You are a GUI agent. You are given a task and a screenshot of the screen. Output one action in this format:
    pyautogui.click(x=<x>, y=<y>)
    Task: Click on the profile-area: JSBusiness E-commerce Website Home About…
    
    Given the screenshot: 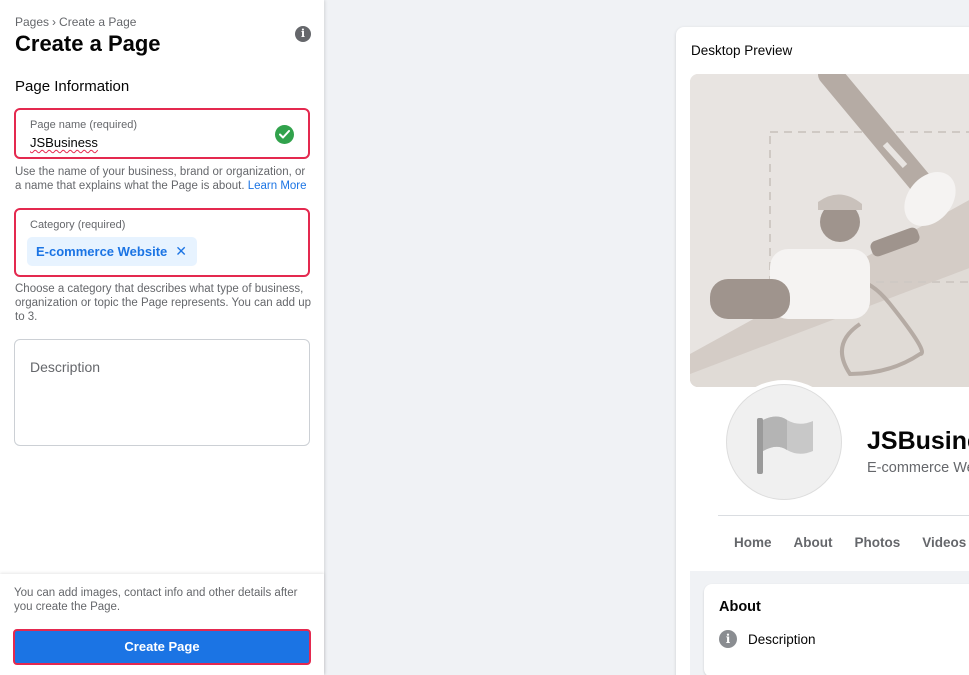 What is the action you would take?
    pyautogui.click(x=829, y=475)
    